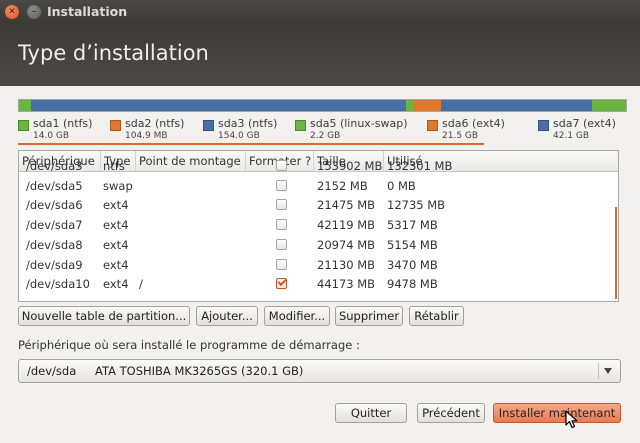 The width and height of the screenshot is (640, 443). I want to click on chevron-down-icon, so click(608, 371).